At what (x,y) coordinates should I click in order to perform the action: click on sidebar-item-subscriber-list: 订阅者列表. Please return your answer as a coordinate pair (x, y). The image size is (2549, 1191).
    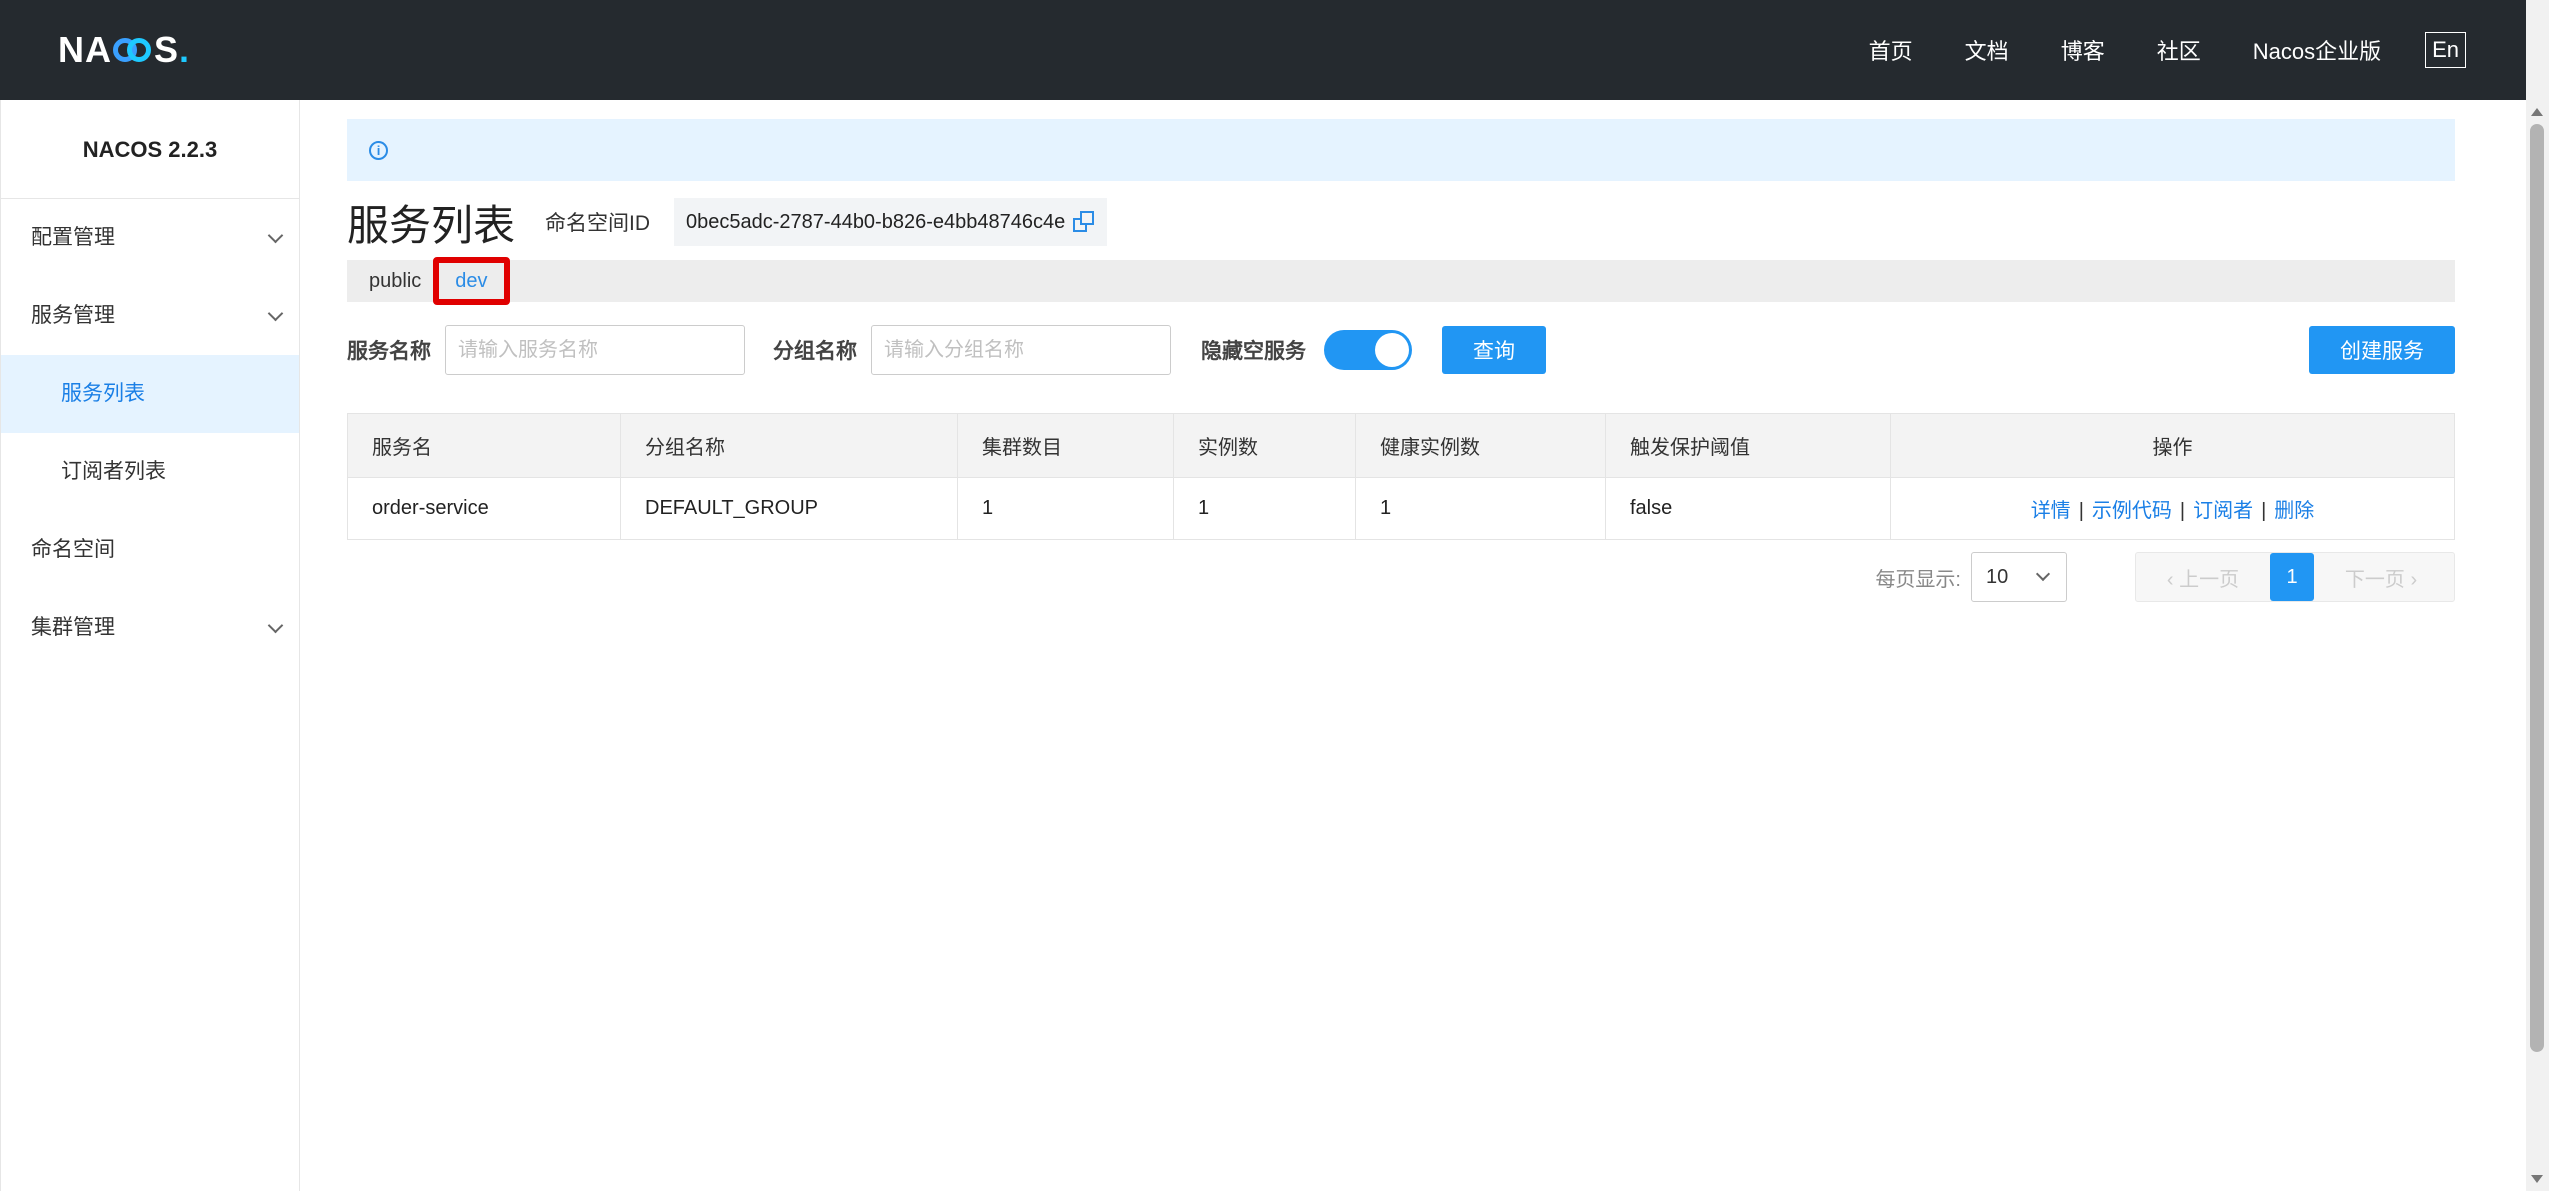
    Looking at the image, I should click on (150, 472).